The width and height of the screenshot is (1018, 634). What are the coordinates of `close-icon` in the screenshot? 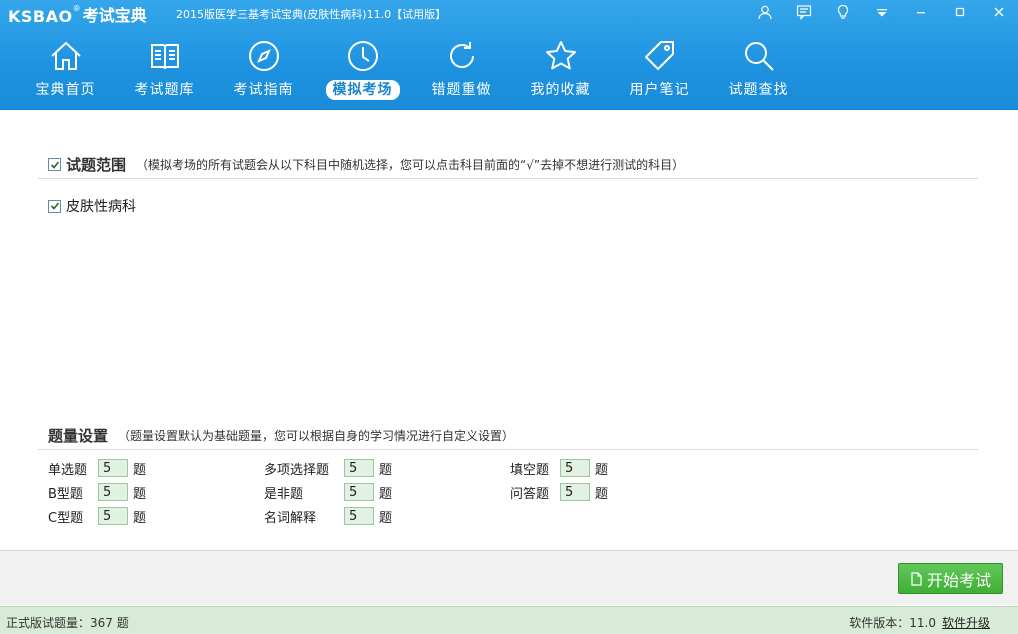 It's located at (998, 12).